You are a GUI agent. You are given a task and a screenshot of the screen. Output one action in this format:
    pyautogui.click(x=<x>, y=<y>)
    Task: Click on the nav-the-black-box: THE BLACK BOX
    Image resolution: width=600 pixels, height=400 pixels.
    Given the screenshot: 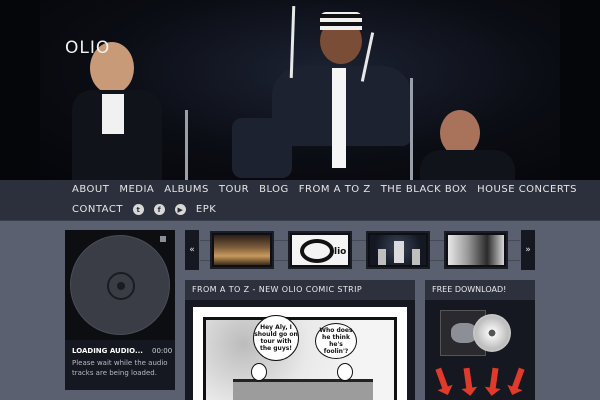 What is the action you would take?
    pyautogui.click(x=424, y=189)
    